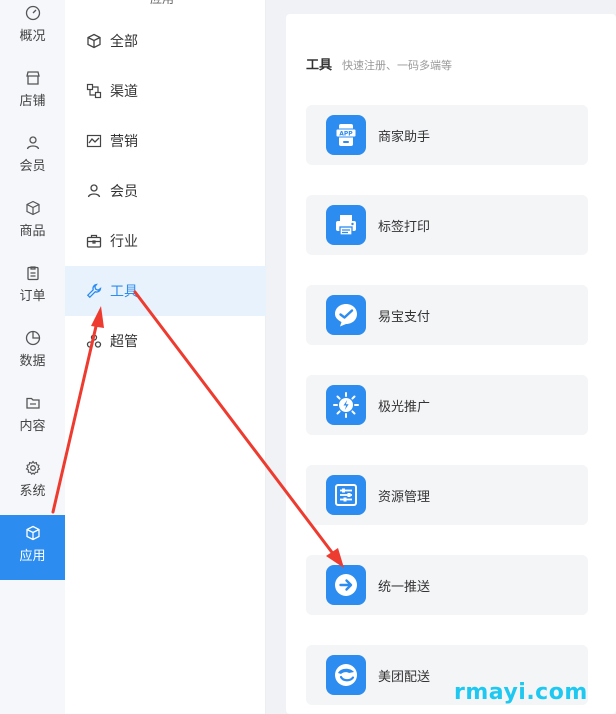 This screenshot has width=616, height=714. Describe the element at coordinates (94, 141) in the screenshot. I see `chart-icon` at that location.